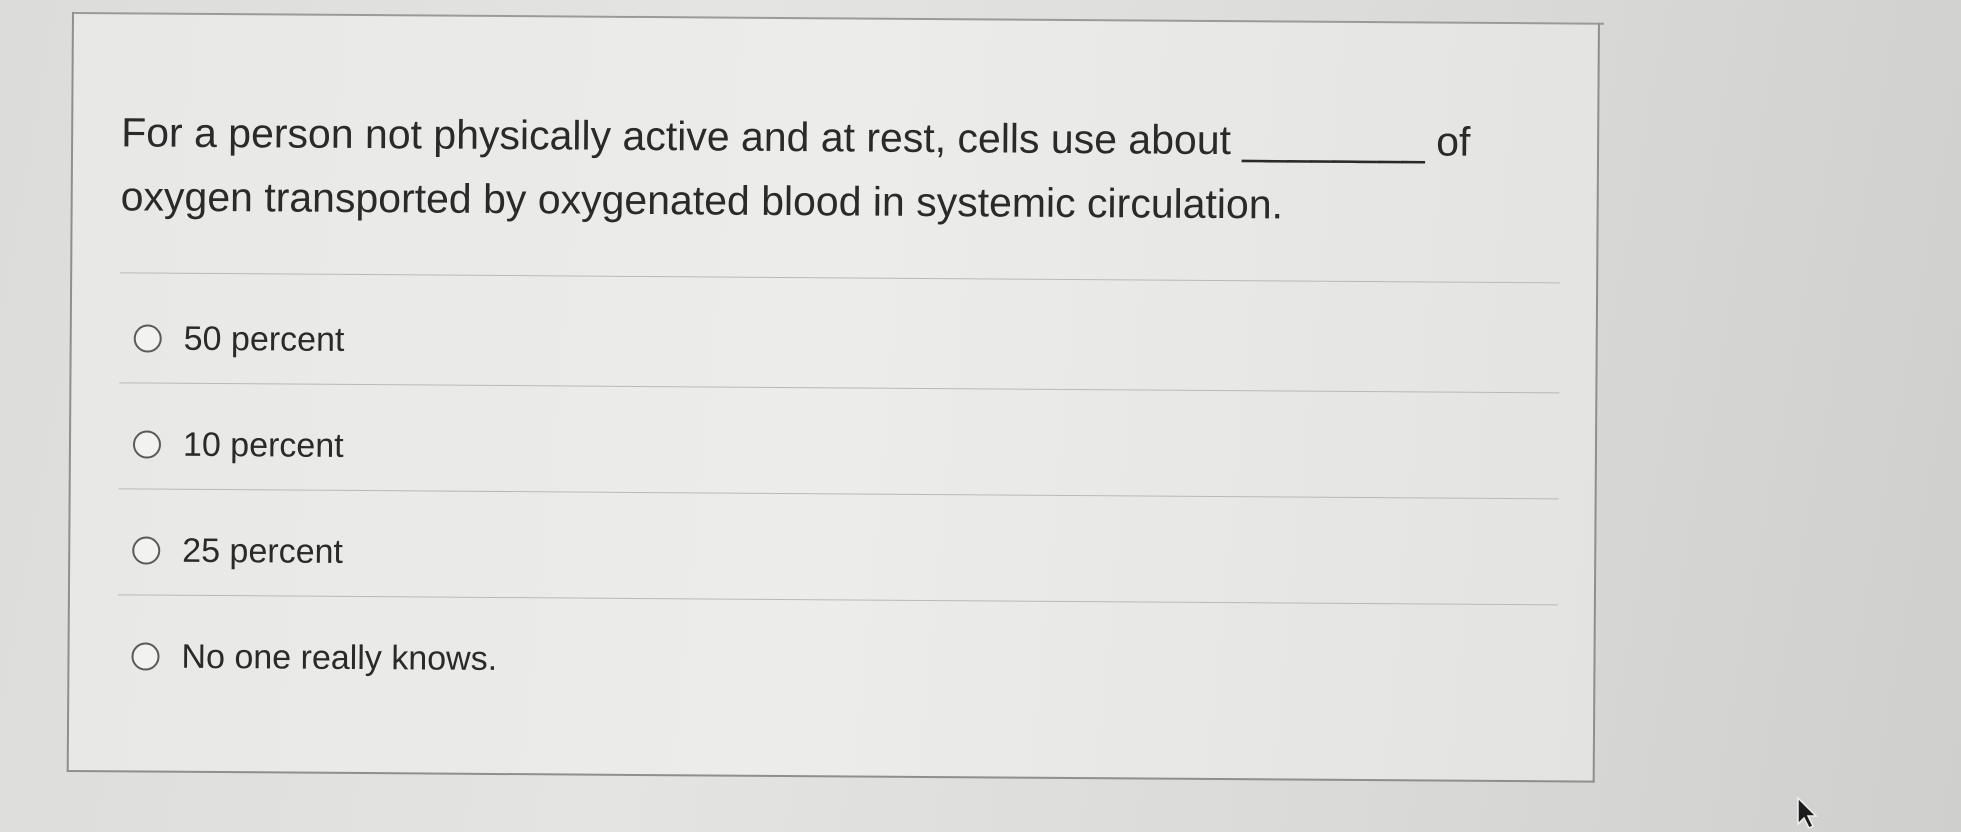 The width and height of the screenshot is (1961, 832). Describe the element at coordinates (263, 551) in the screenshot. I see `option-label: 25 percent` at that location.